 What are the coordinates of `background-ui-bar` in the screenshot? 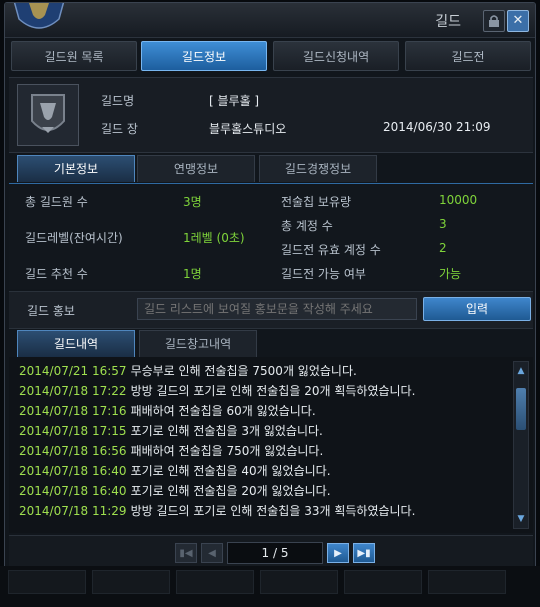 It's located at (270, 586).